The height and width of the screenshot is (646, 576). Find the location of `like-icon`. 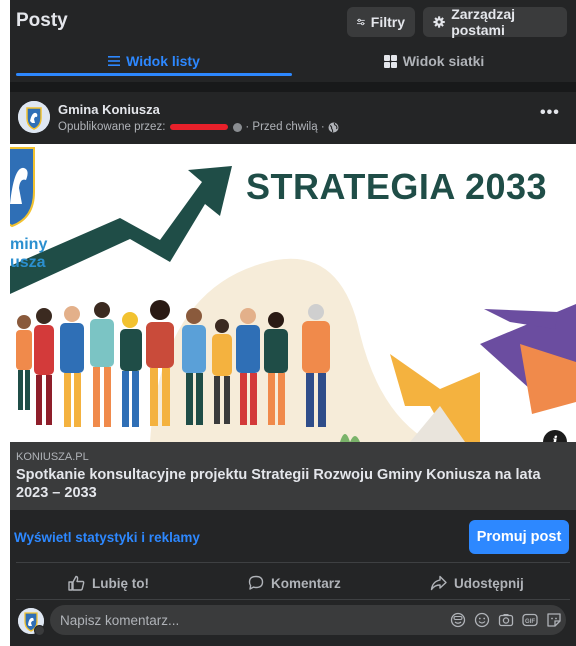

like-icon is located at coordinates (76, 583).